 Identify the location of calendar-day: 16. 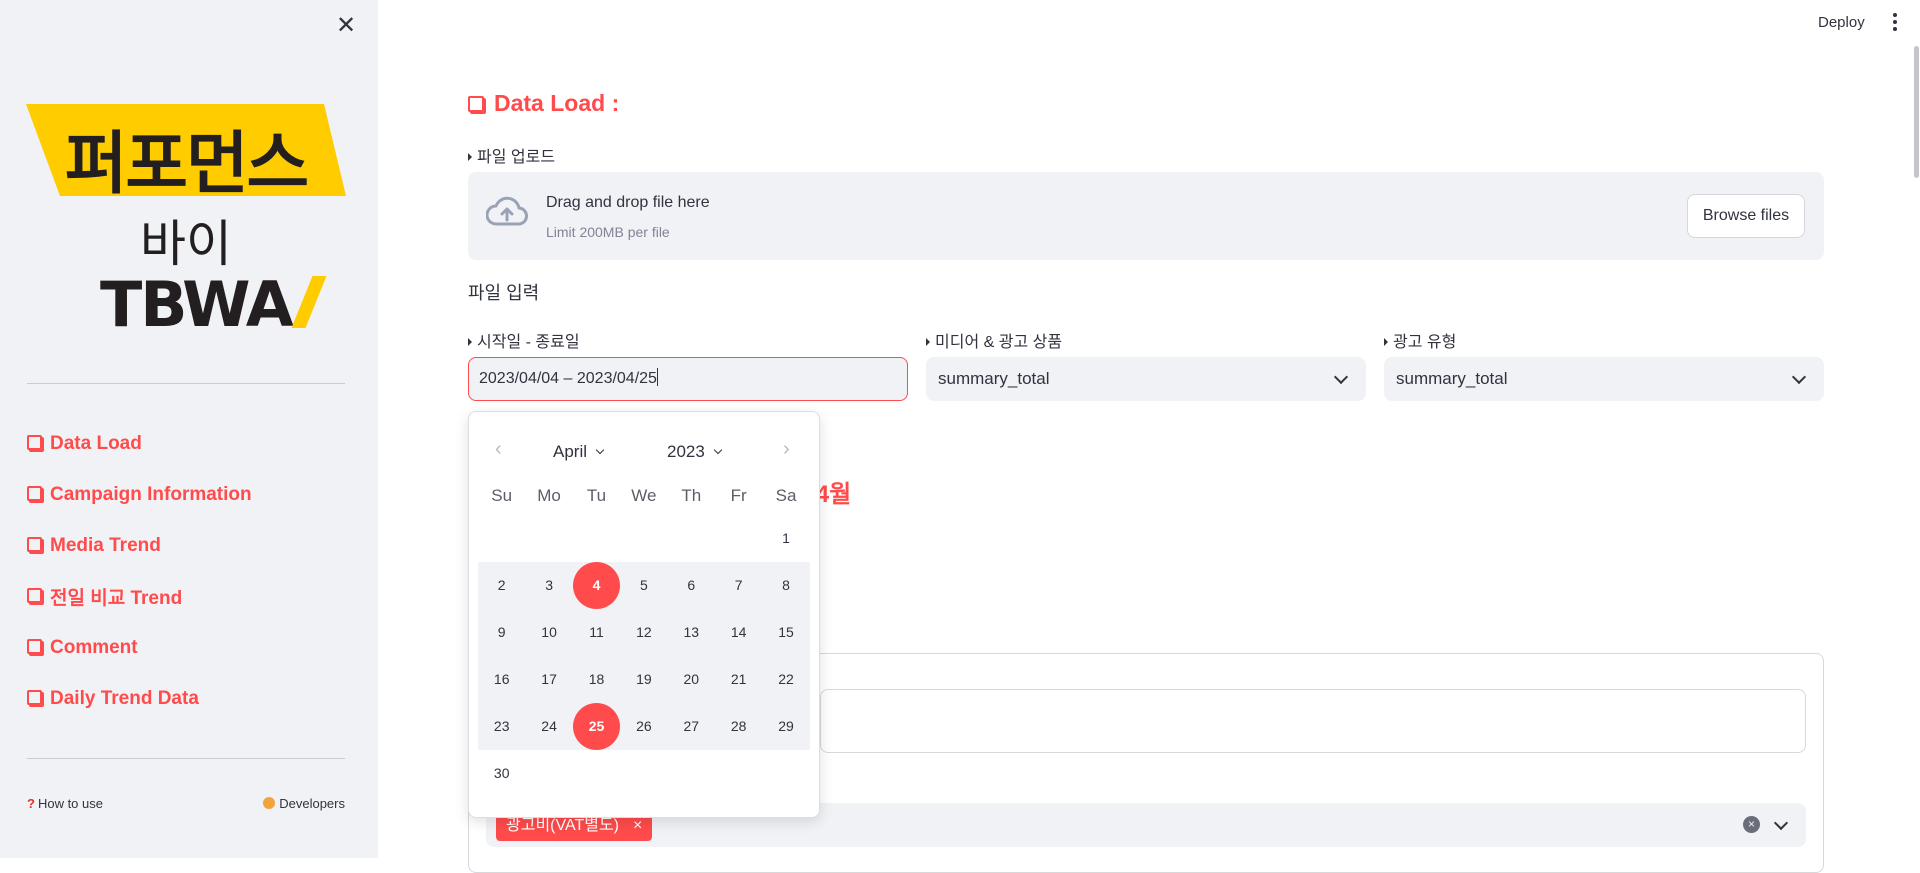
(501, 679).